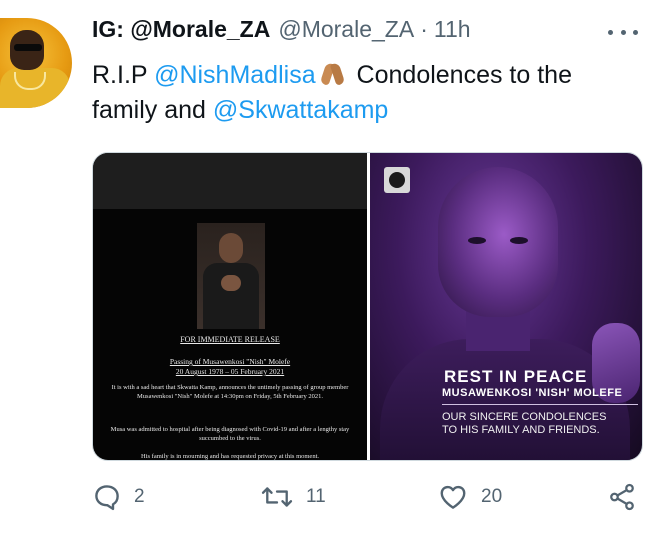 The image size is (649, 534). Describe the element at coordinates (532, 393) in the screenshot. I see `deceased-name: MUSAWENKOSI 'NISH' MOLEFE` at that location.